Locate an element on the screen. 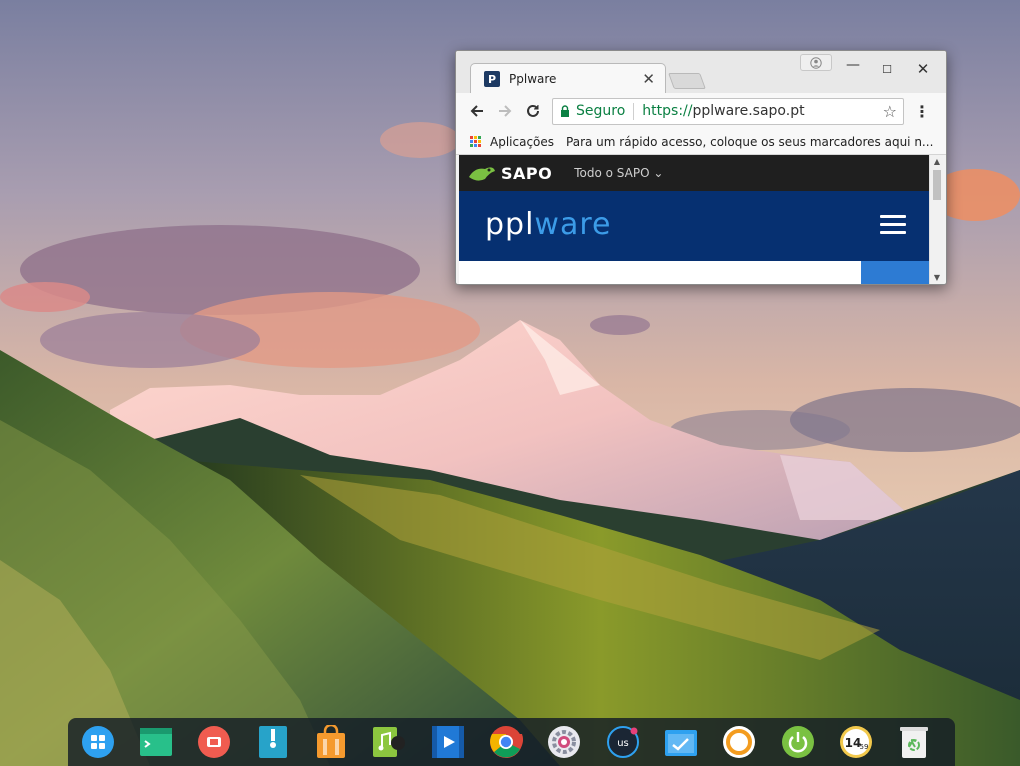  arrow-left-icon is located at coordinates (476, 111).